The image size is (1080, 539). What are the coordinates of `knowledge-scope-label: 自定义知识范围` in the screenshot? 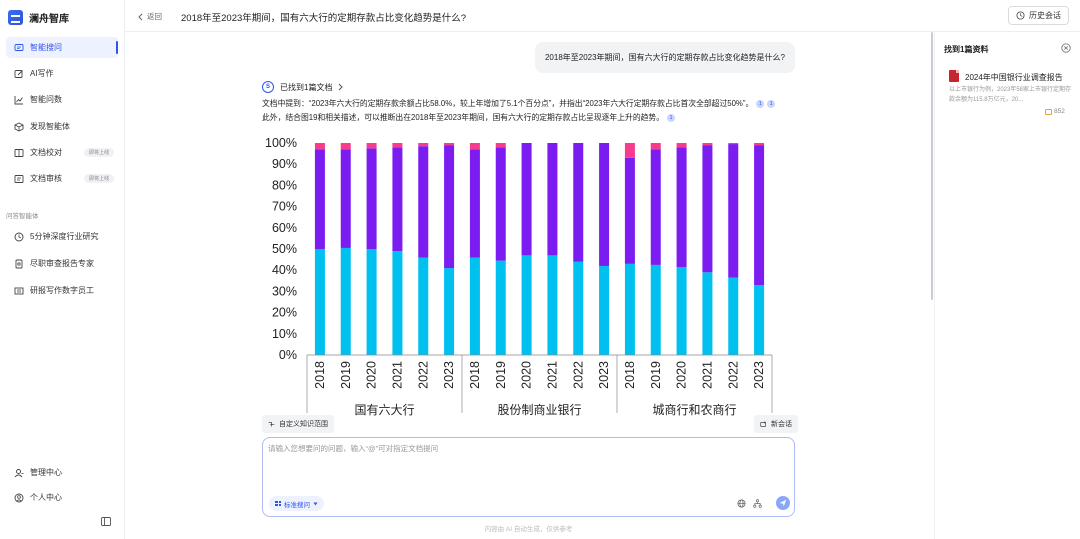 It's located at (303, 424).